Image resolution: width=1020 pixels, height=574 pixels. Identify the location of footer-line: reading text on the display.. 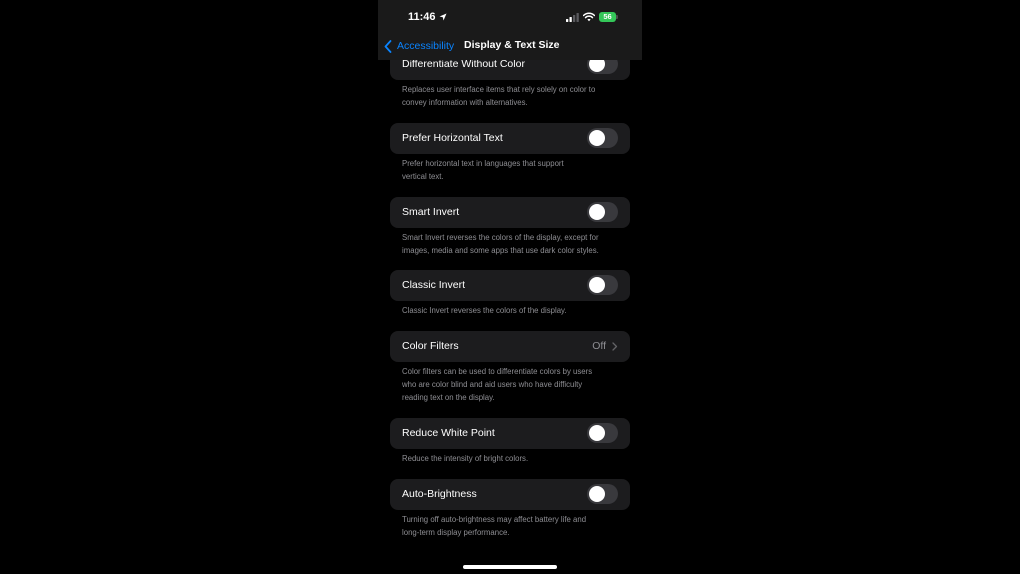
(448, 397).